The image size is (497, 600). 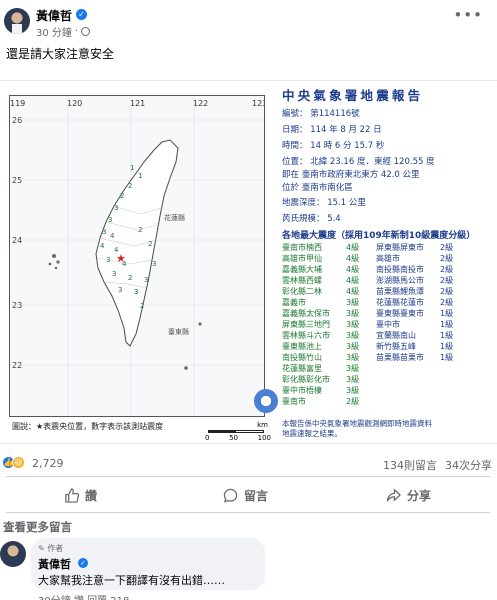 What do you see at coordinates (321, 114) in the screenshot?
I see `report-number: 編號： 第114116號` at bounding box center [321, 114].